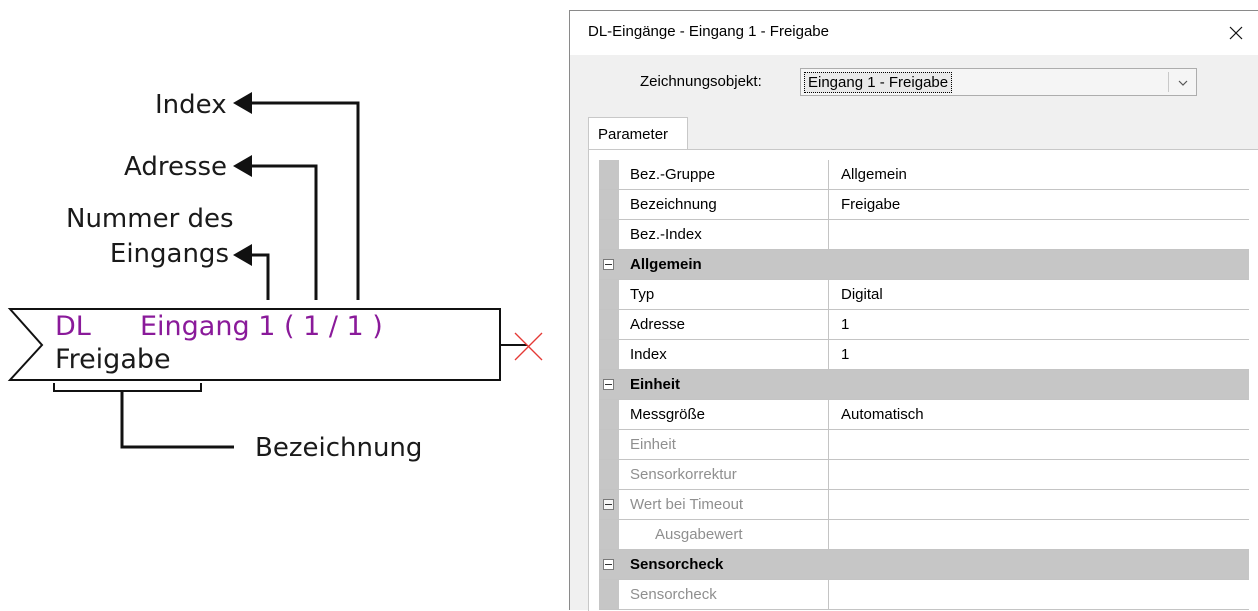  Describe the element at coordinates (724, 204) in the screenshot. I see `property-name: Bezeichnung` at that location.